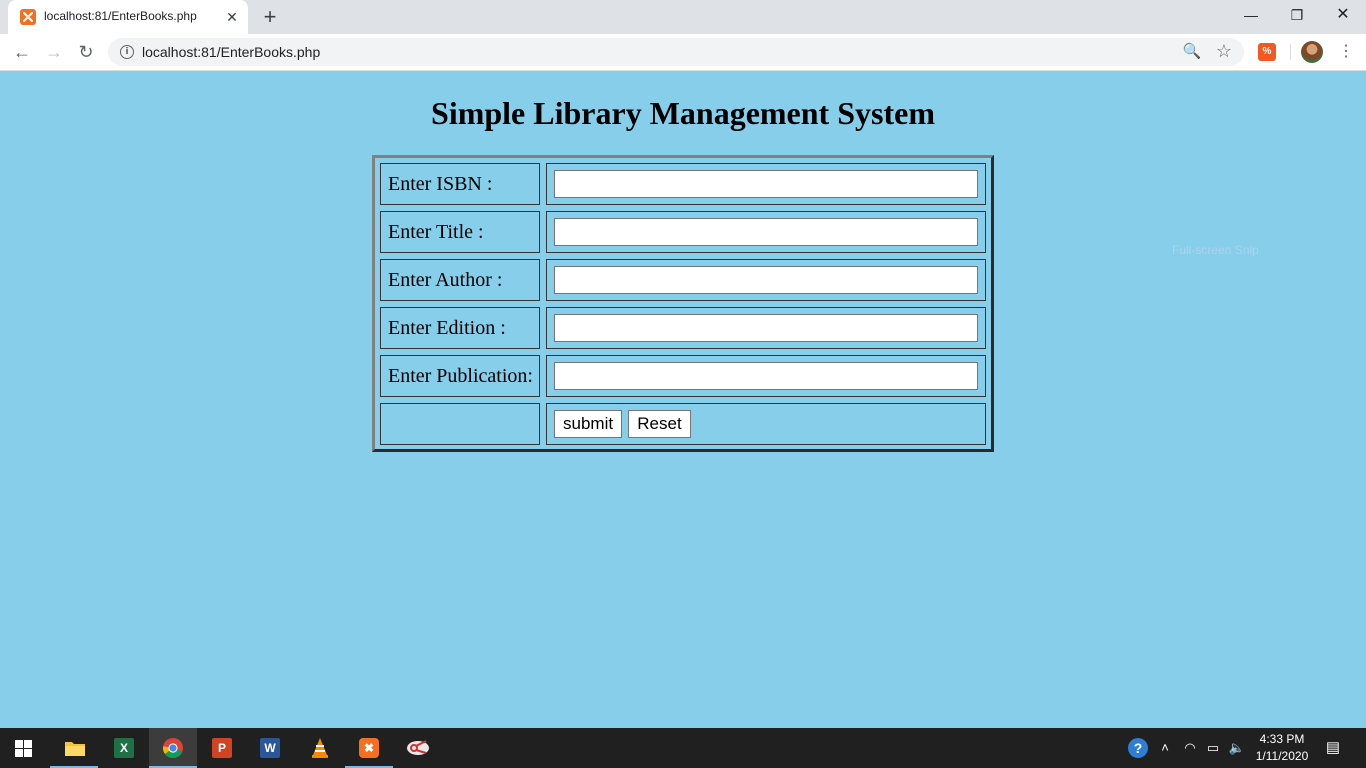 Image resolution: width=1366 pixels, height=768 pixels. Describe the element at coordinates (683, 113) in the screenshot. I see `page-title: Simple Library Management System` at that location.